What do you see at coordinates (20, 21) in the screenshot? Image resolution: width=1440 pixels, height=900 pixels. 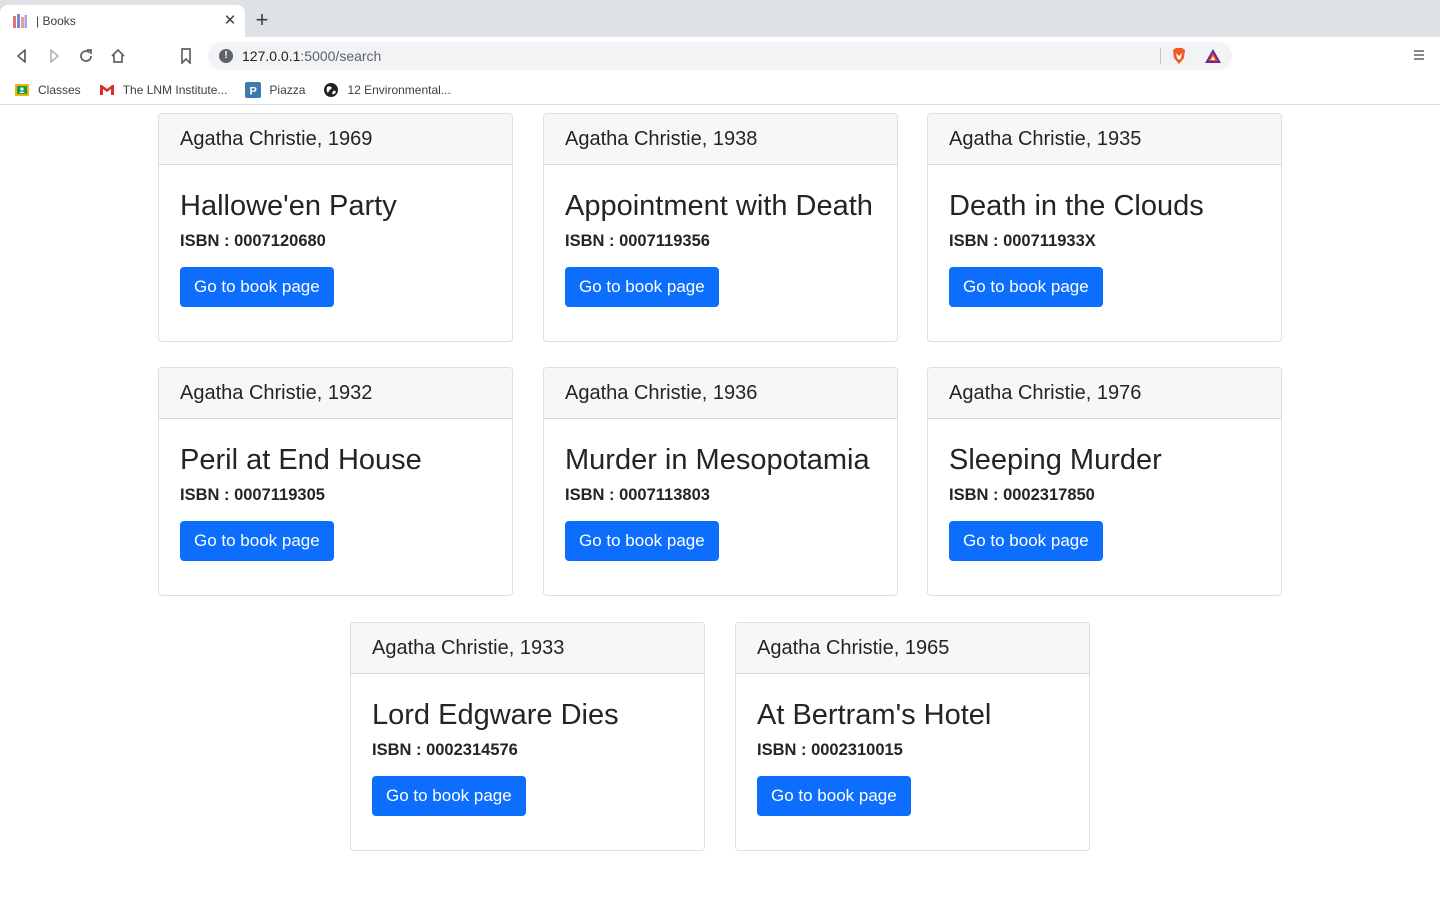 I see `books-favicon-icon` at bounding box center [20, 21].